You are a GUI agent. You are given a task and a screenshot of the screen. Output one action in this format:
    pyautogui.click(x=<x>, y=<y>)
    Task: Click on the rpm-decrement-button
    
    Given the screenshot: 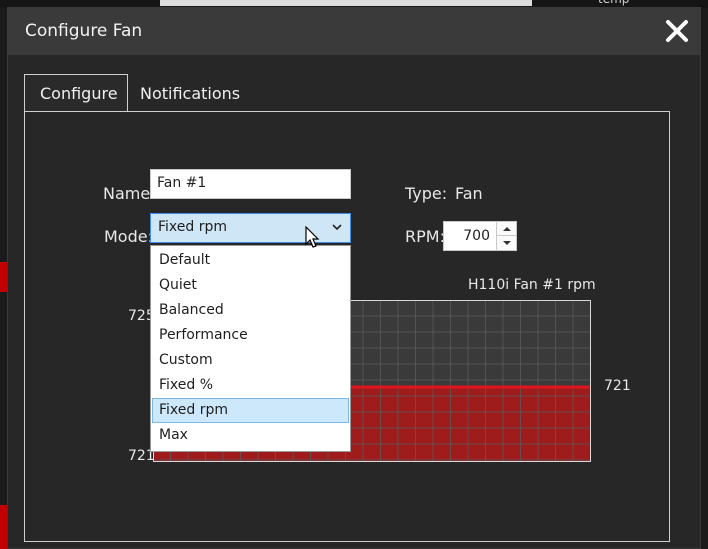 What is the action you would take?
    pyautogui.click(x=506, y=243)
    